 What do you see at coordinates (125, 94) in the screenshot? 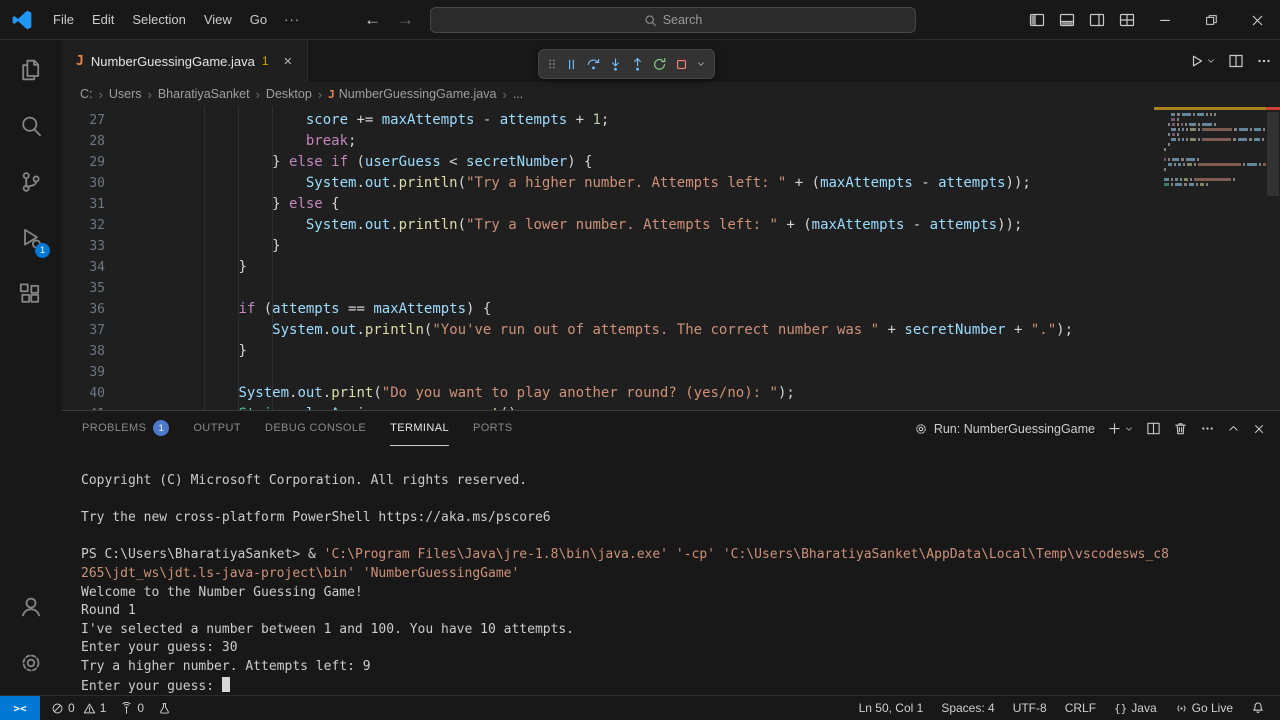
I see `breadcrumb-users: Users` at bounding box center [125, 94].